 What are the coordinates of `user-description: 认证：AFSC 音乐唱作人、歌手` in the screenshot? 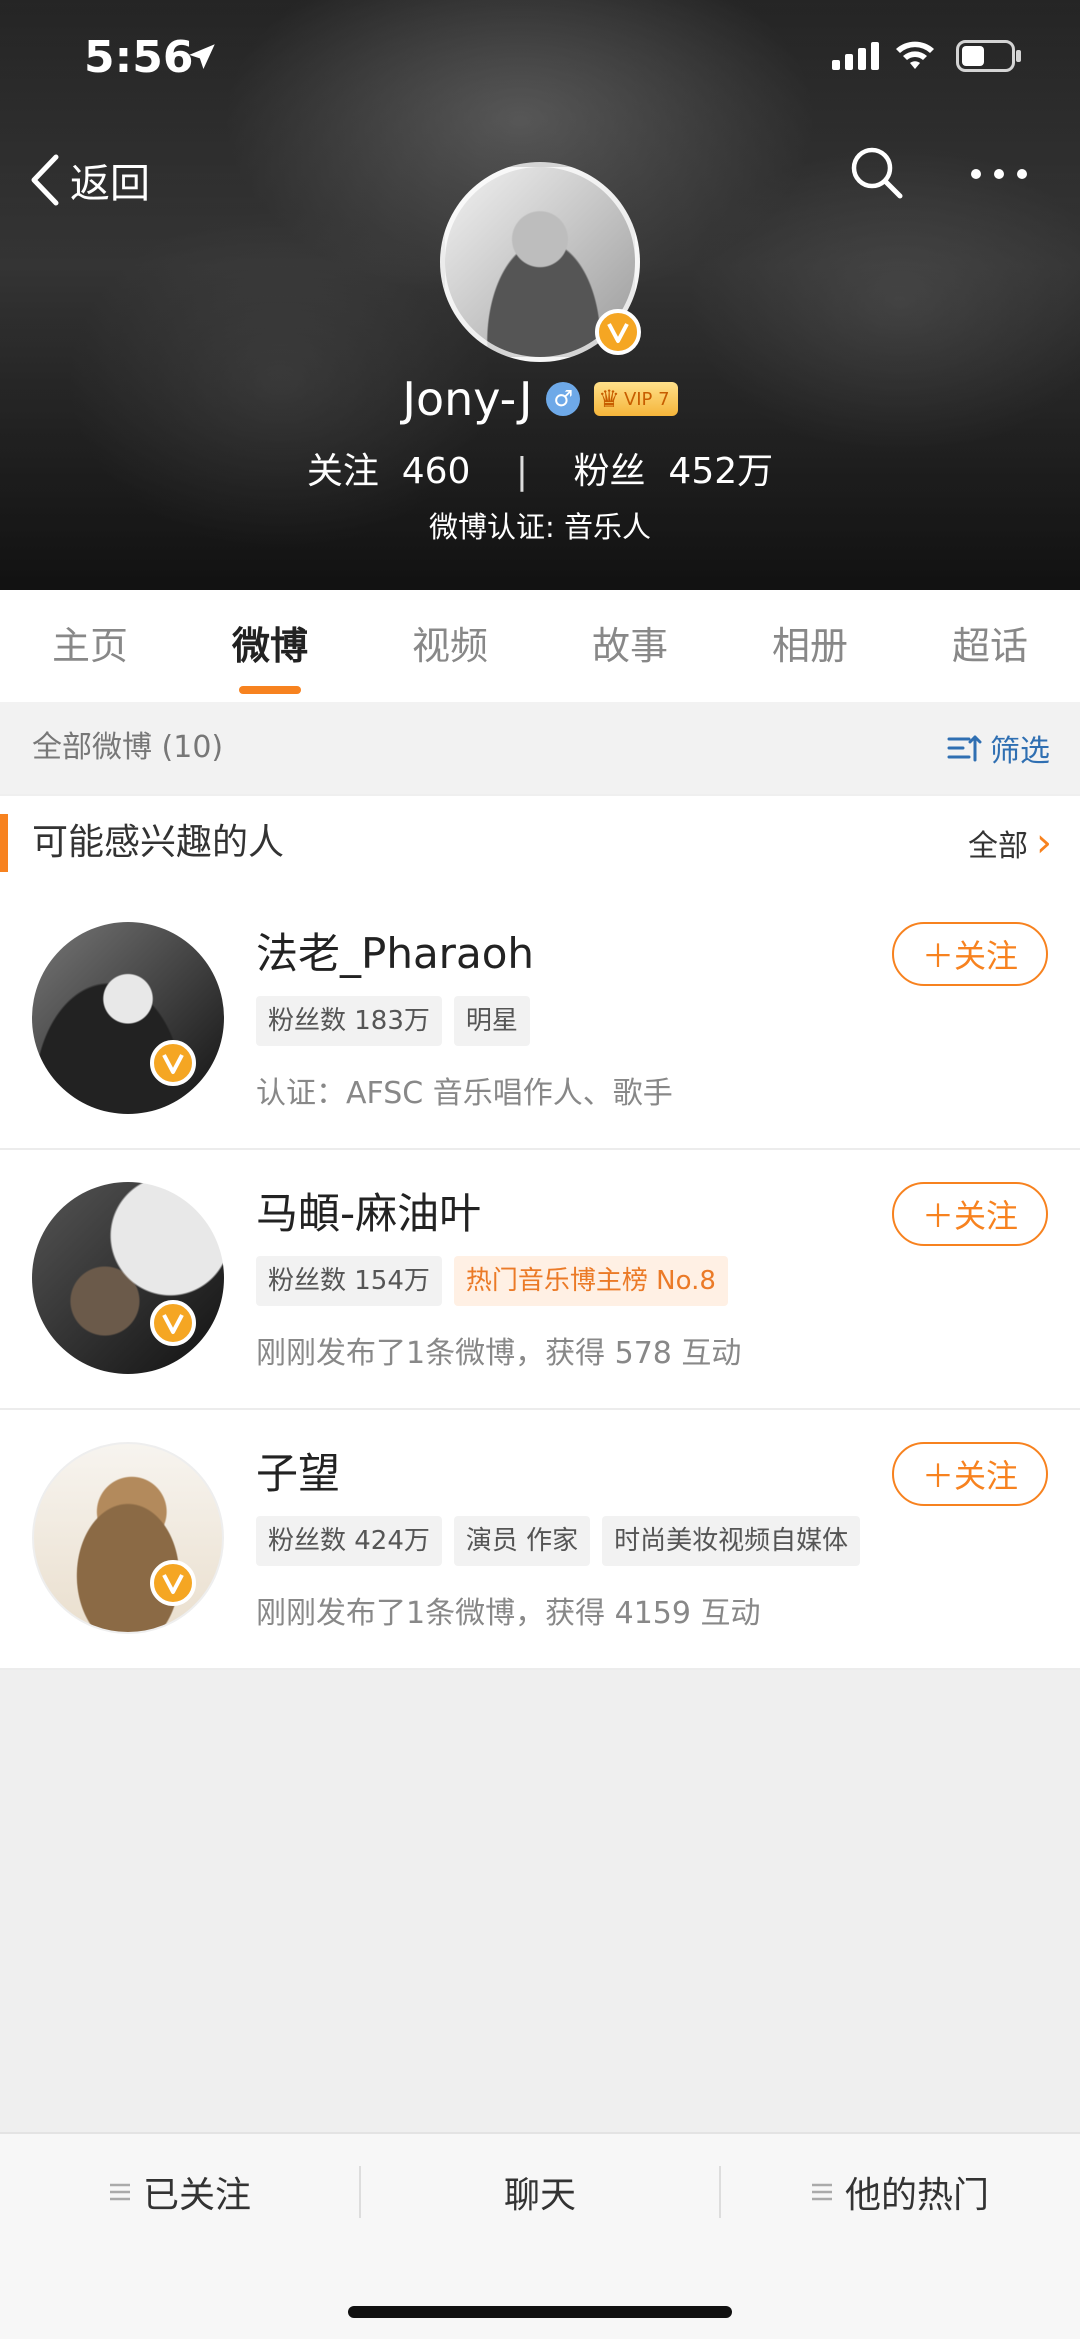 It's located at (464, 1093).